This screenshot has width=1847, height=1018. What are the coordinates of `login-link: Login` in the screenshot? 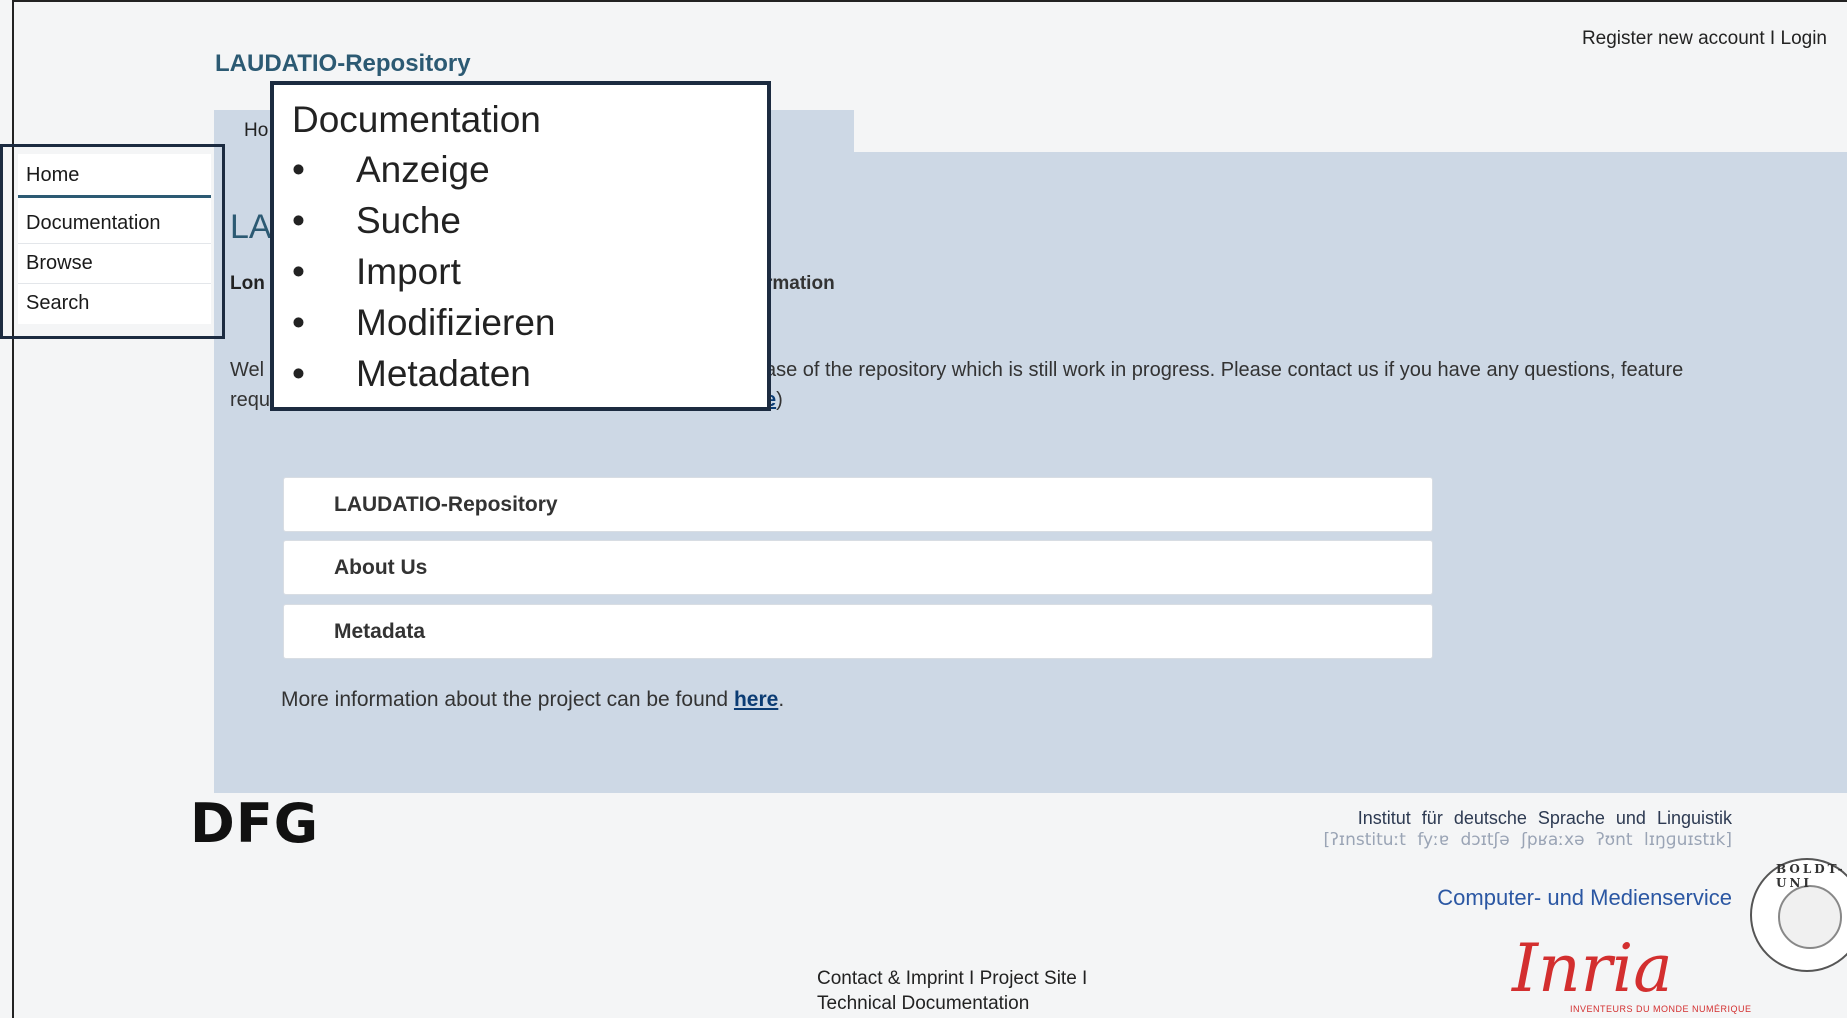 It's located at (1804, 38).